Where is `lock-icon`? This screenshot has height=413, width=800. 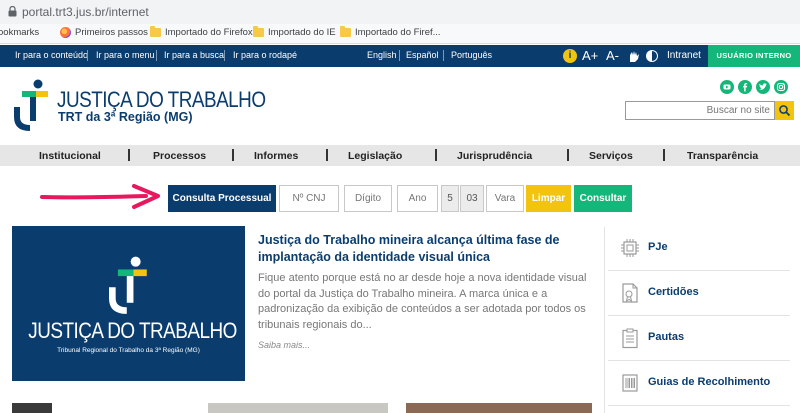
lock-icon is located at coordinates (12, 11).